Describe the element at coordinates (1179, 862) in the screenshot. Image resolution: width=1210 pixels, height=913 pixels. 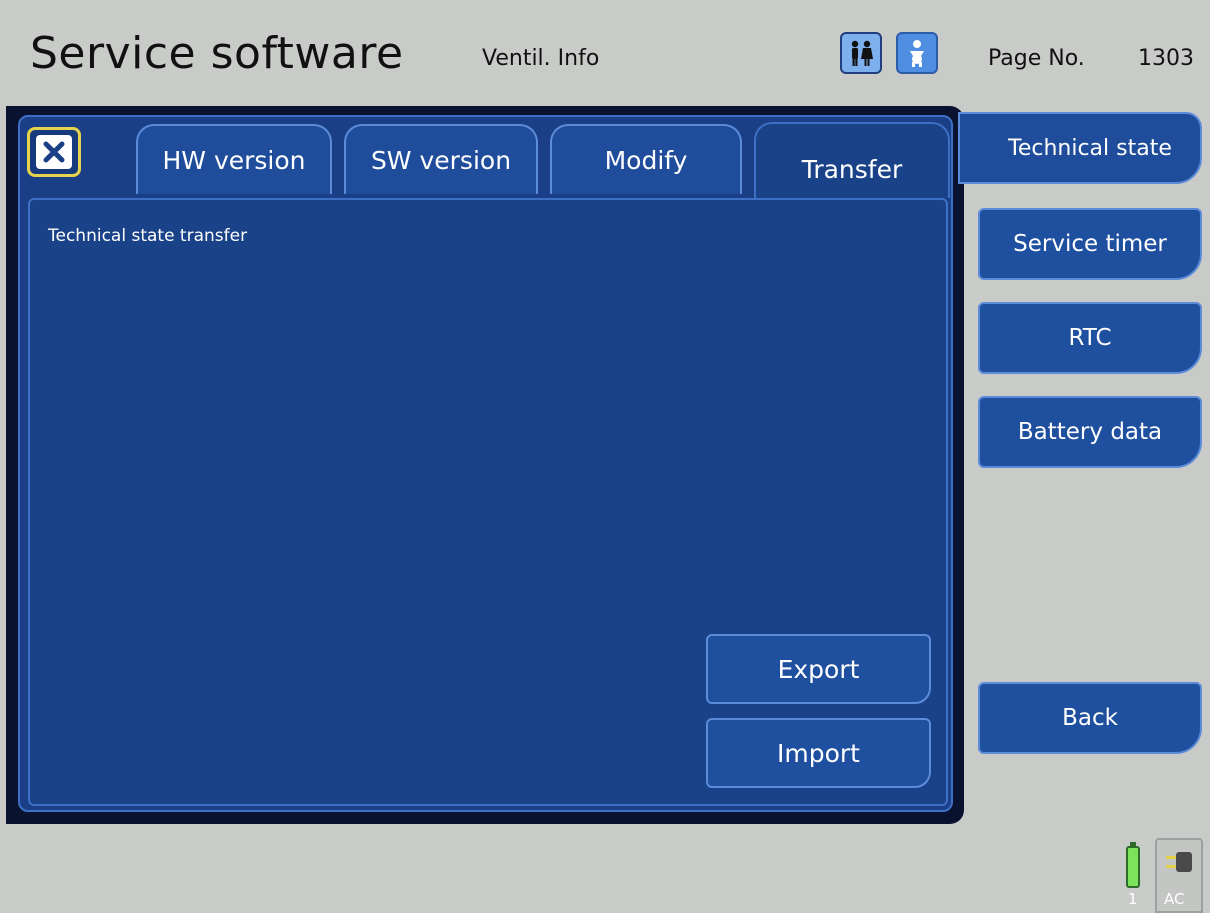
I see `power-plug-icon` at that location.